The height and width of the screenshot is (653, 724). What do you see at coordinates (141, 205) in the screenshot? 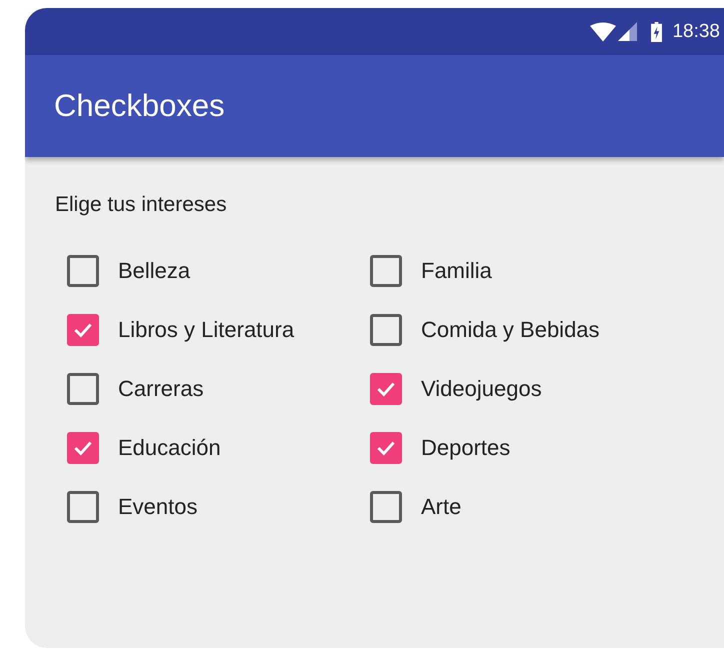
I see `prompt-label: Elige tus intereses` at bounding box center [141, 205].